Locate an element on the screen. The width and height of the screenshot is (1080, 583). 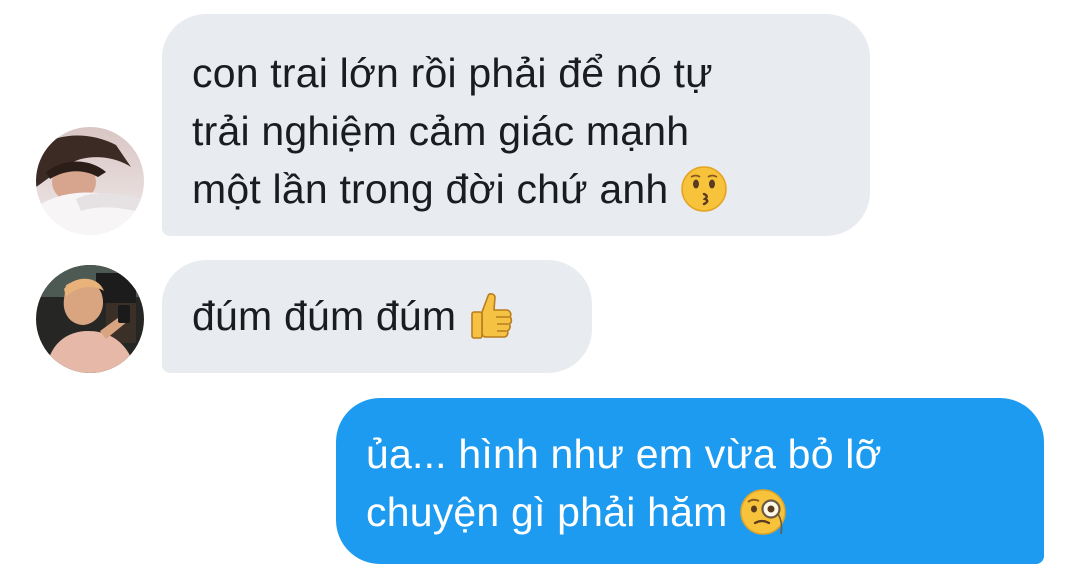
message-text-line: ủa... hình như em vừa bỏ lỡ is located at coordinates (624, 454).